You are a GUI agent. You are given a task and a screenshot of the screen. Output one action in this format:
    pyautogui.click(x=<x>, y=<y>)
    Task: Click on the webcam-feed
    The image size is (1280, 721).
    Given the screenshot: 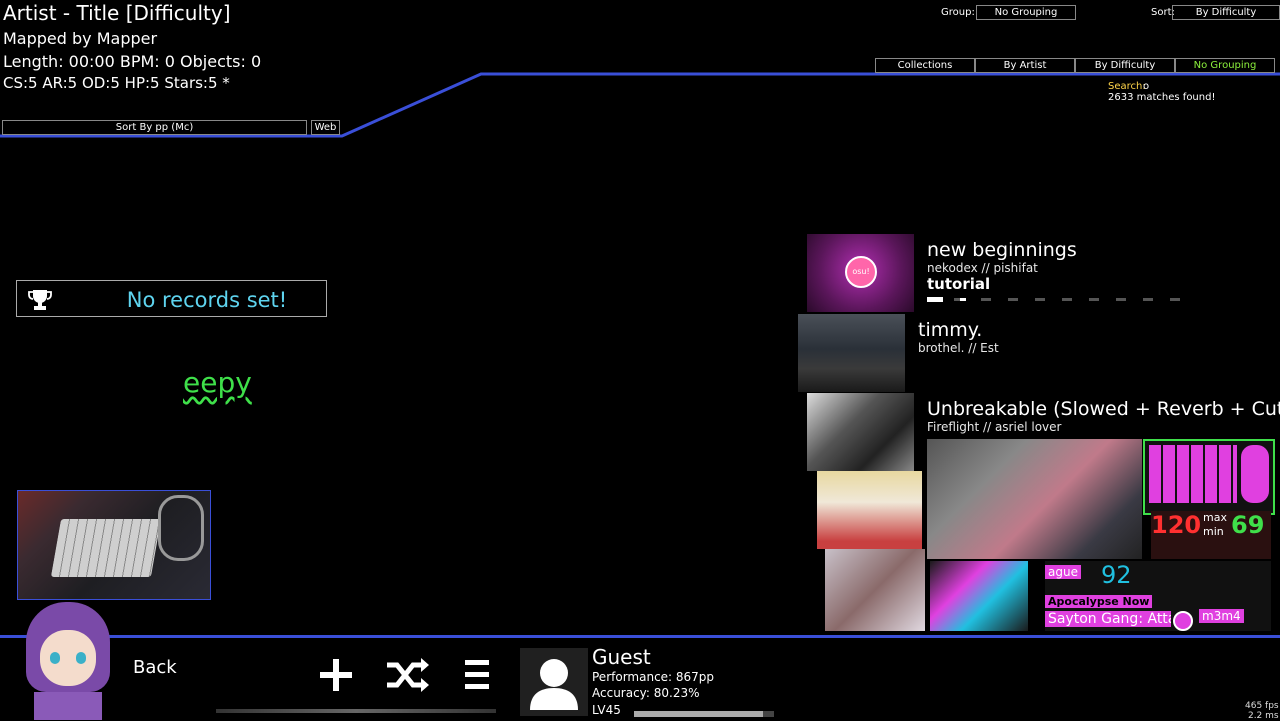 What is the action you would take?
    pyautogui.click(x=114, y=545)
    